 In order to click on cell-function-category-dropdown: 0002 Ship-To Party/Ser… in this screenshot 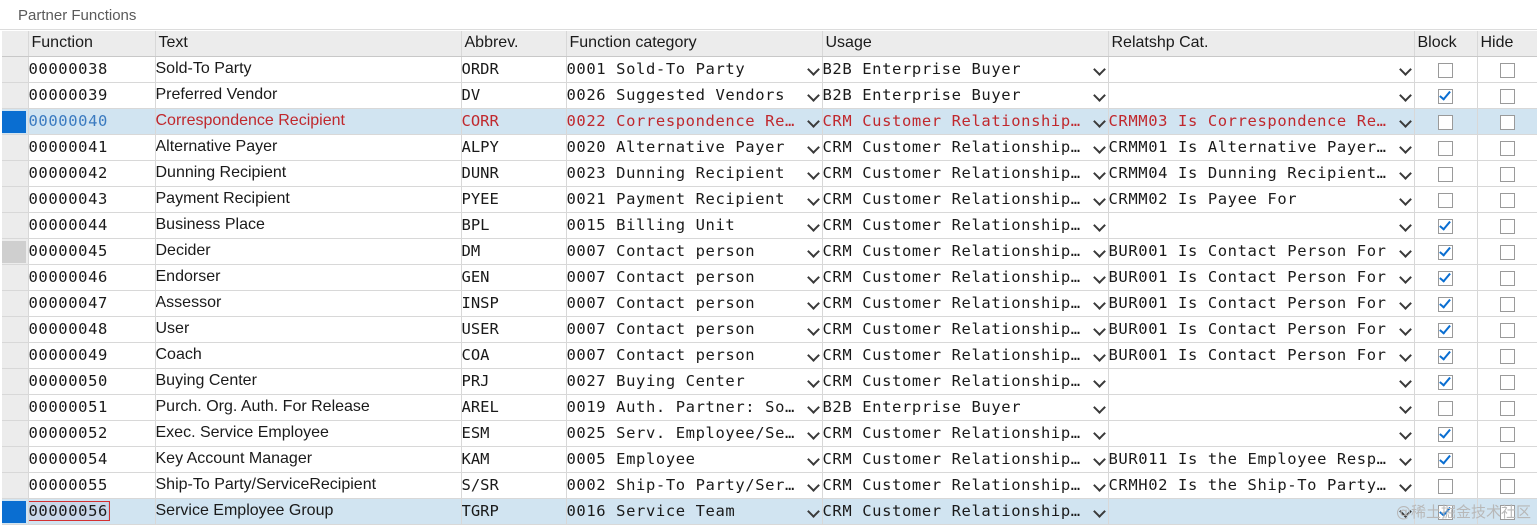, I will do `click(694, 485)`.